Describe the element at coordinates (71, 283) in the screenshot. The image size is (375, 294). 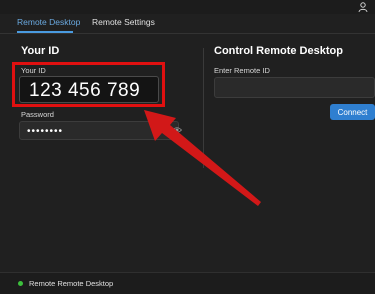
I see `status-text: Remote Remote Desktop` at that location.